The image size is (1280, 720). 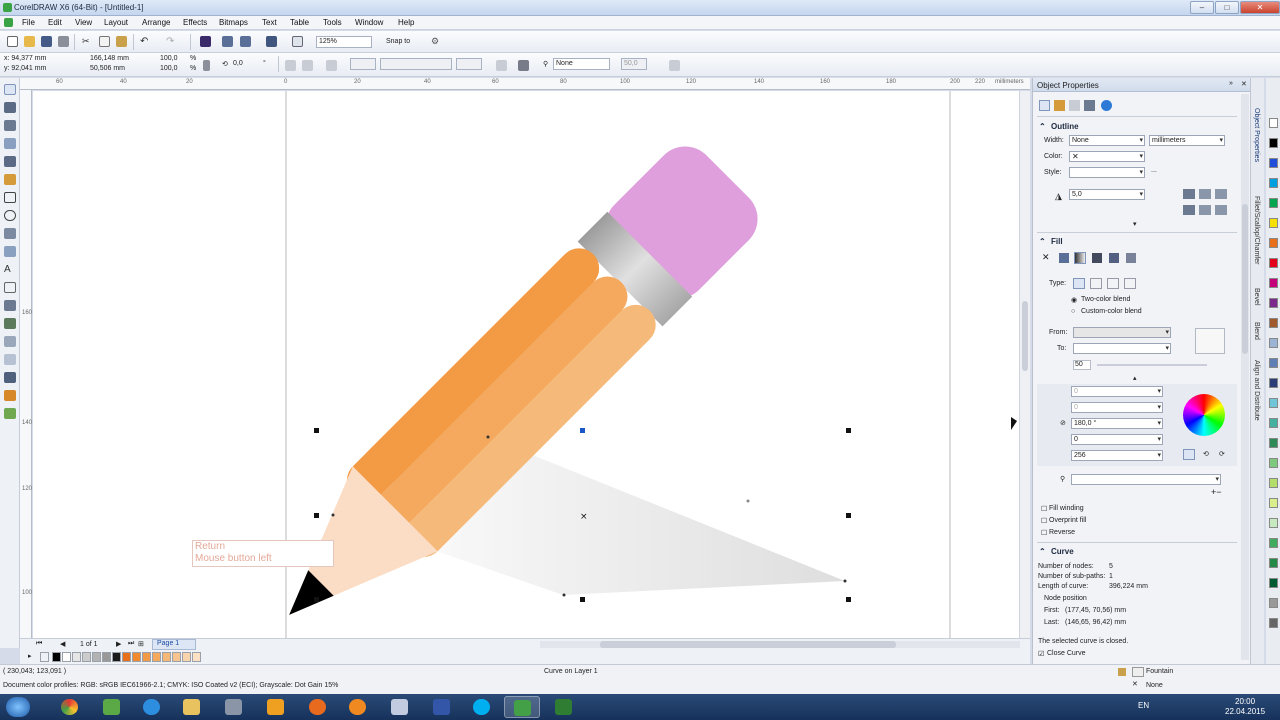 What do you see at coordinates (1089, 105) in the screenshot?
I see `summary-tab-icon` at bounding box center [1089, 105].